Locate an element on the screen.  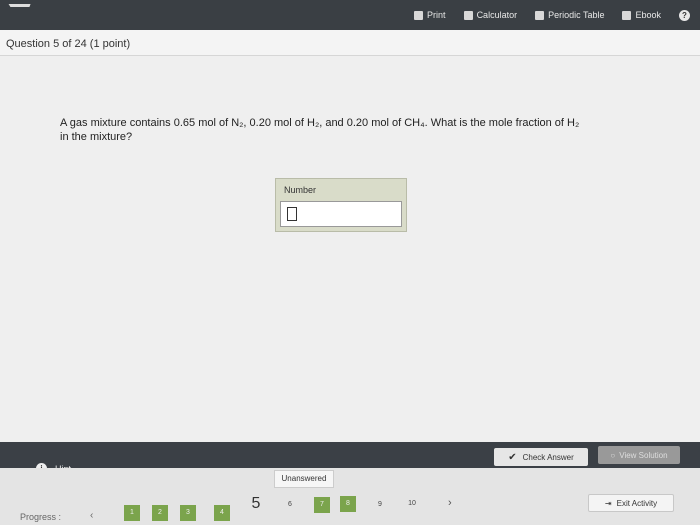
calculator-icon is located at coordinates (468, 15).